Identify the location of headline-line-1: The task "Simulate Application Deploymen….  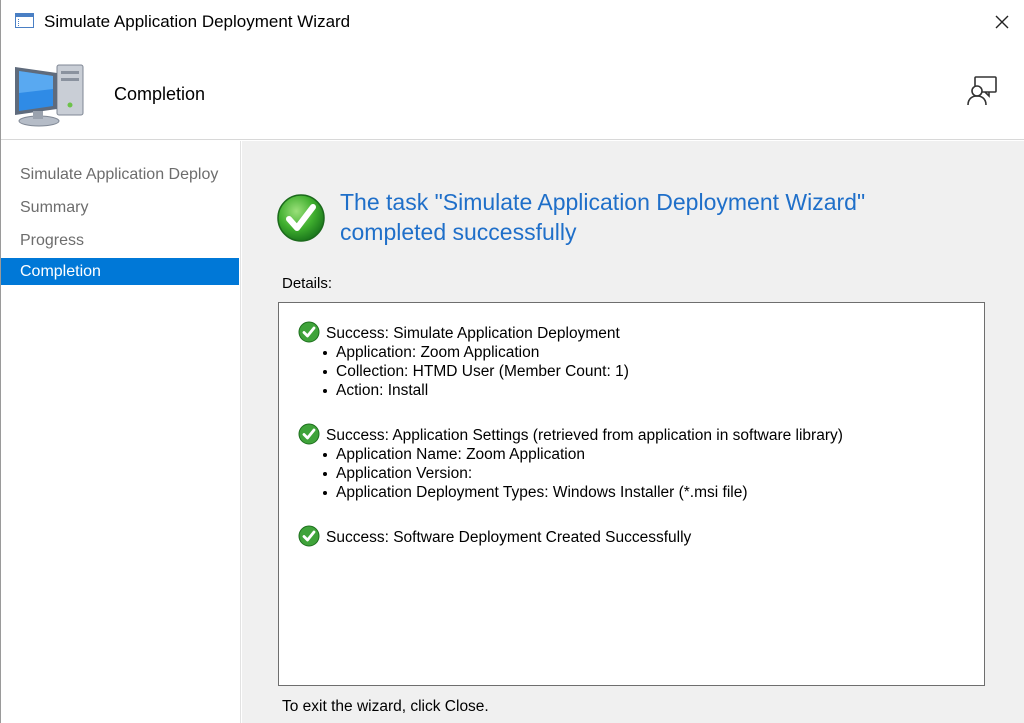
(603, 202).